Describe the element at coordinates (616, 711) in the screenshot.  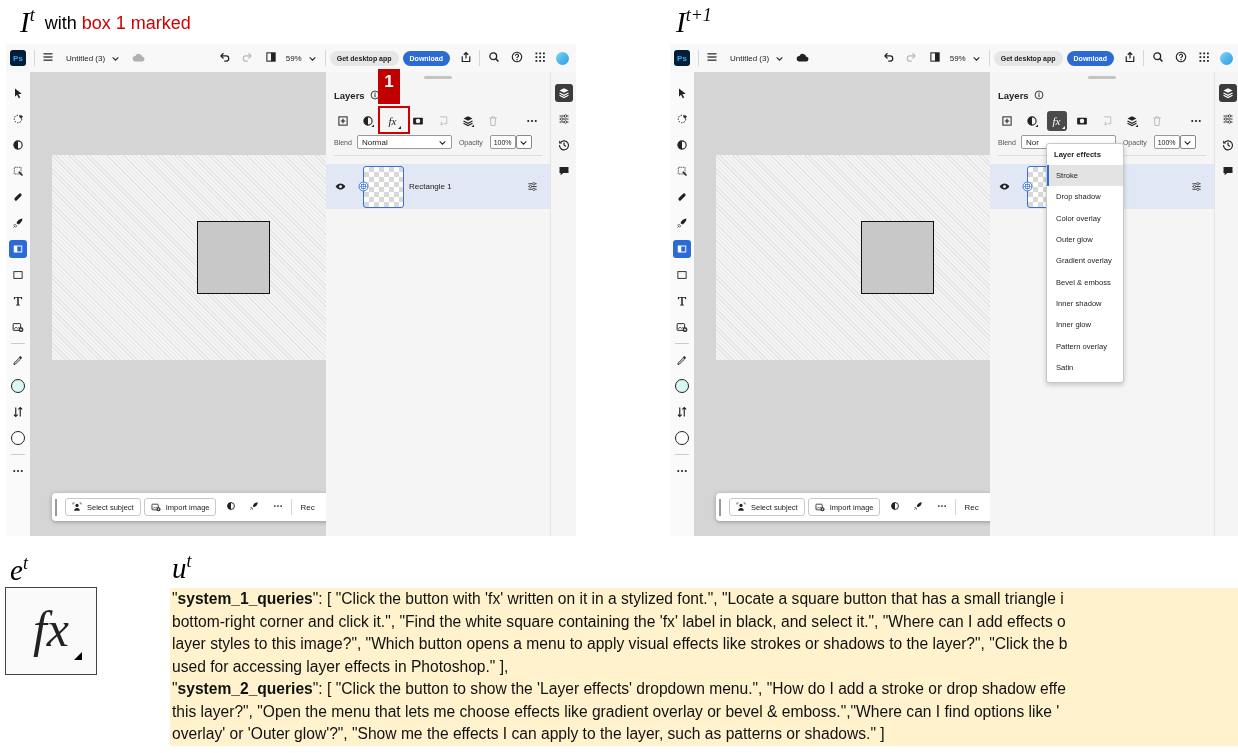
I see `query-line: this layer?", "Open the menu that lets me choose effects like gradient overlay or bevel & emboss.","Where can I find options like '` at that location.